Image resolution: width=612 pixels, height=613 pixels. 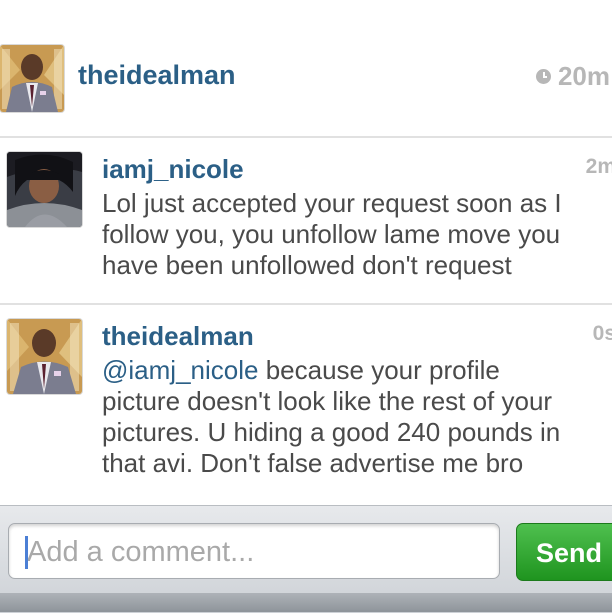 What do you see at coordinates (307, 265) in the screenshot?
I see `comment-line: have been unfollowed don't request` at bounding box center [307, 265].